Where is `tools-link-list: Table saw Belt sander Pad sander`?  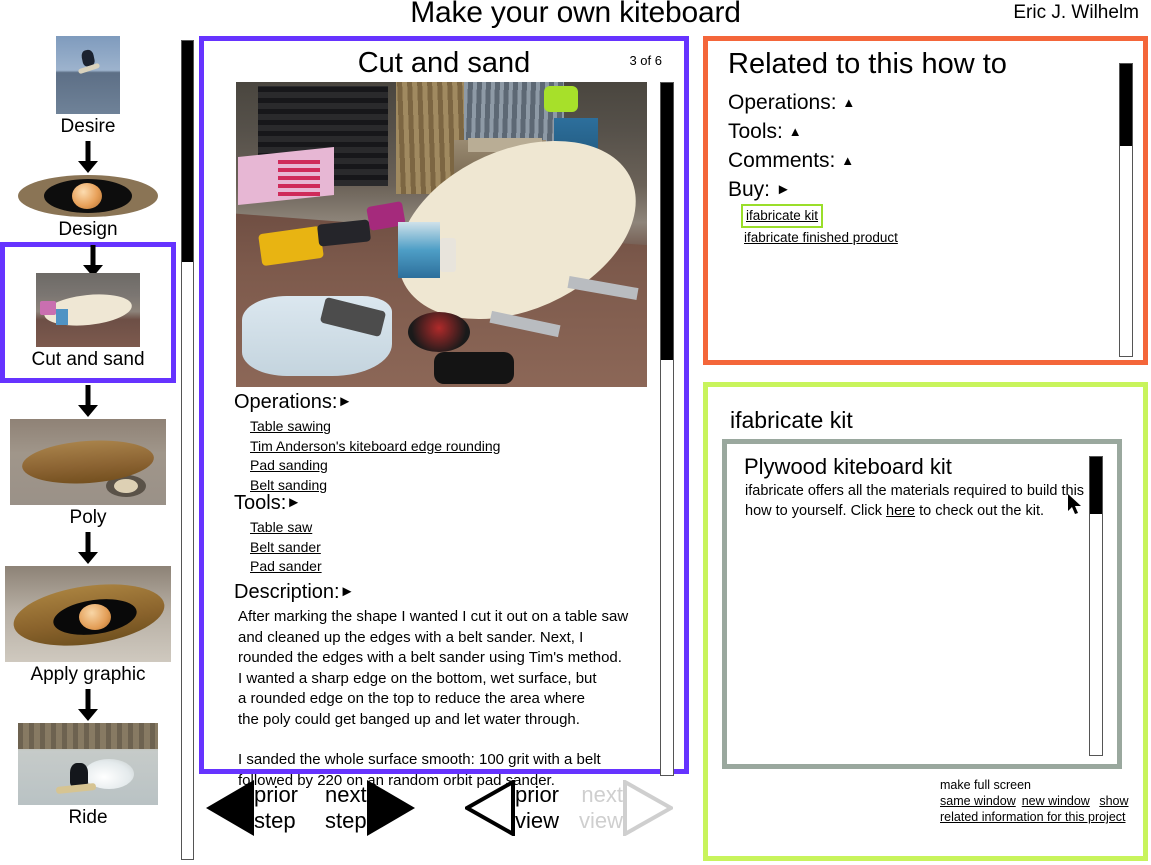 tools-link-list: Table saw Belt sander Pad sander is located at coordinates (286, 547).